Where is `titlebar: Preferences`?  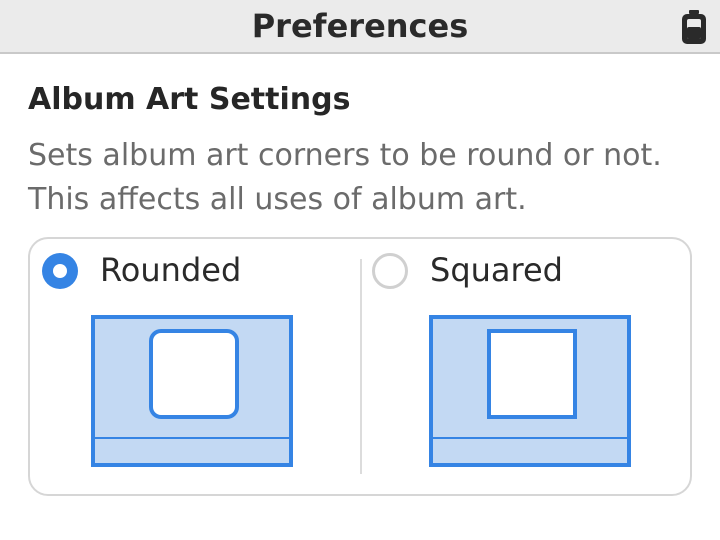 titlebar: Preferences is located at coordinates (360, 27).